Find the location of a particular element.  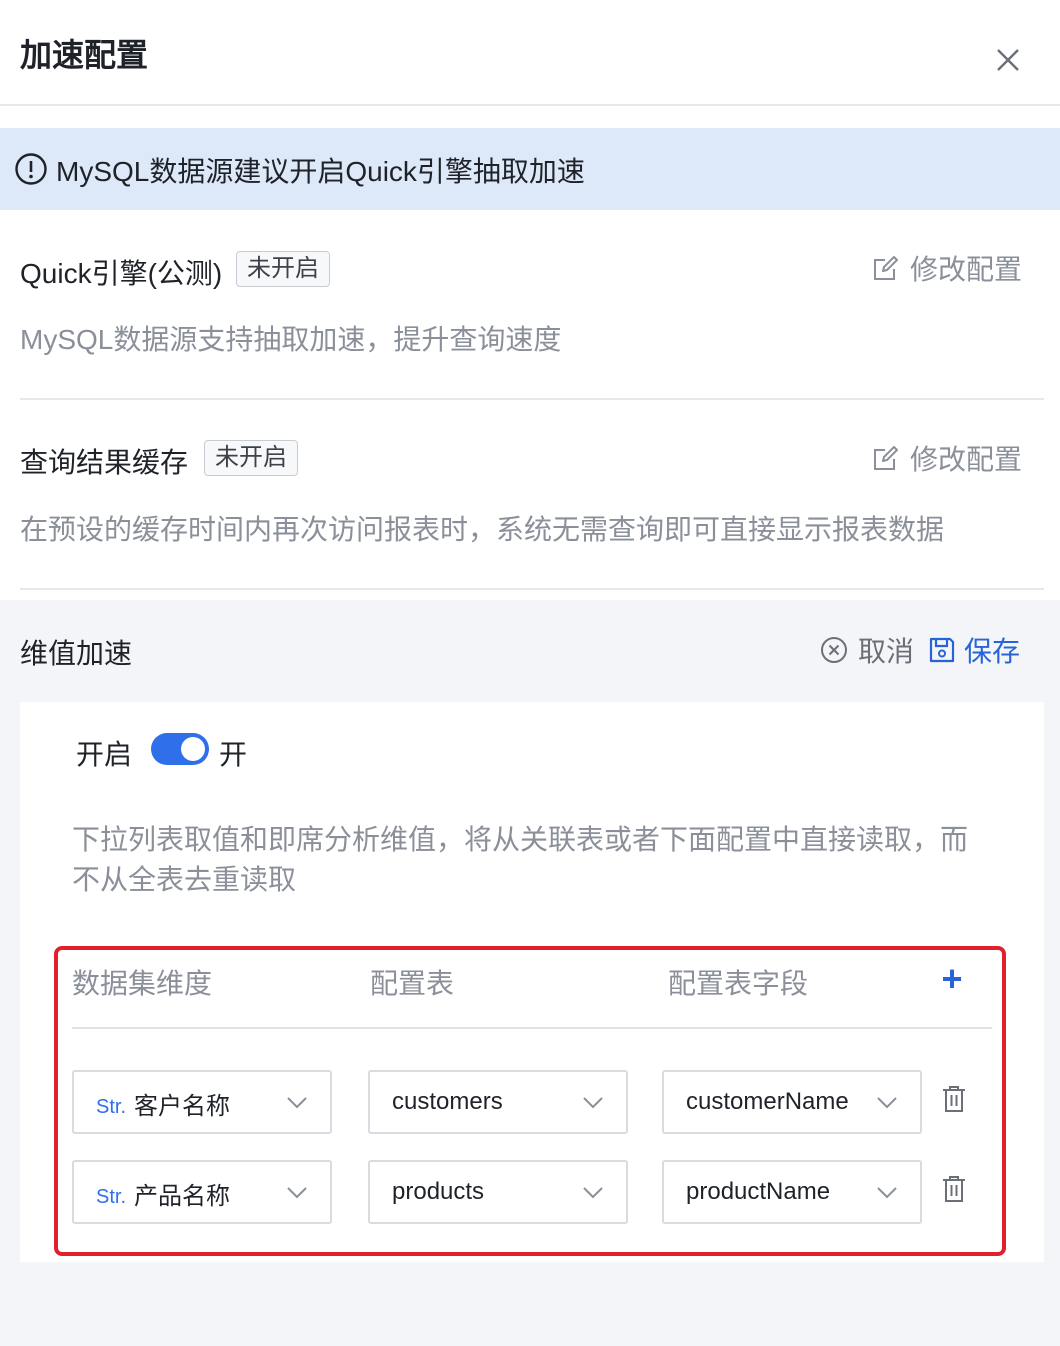

quick-engine-title: Quick引擎(公测) is located at coordinates (121, 273).